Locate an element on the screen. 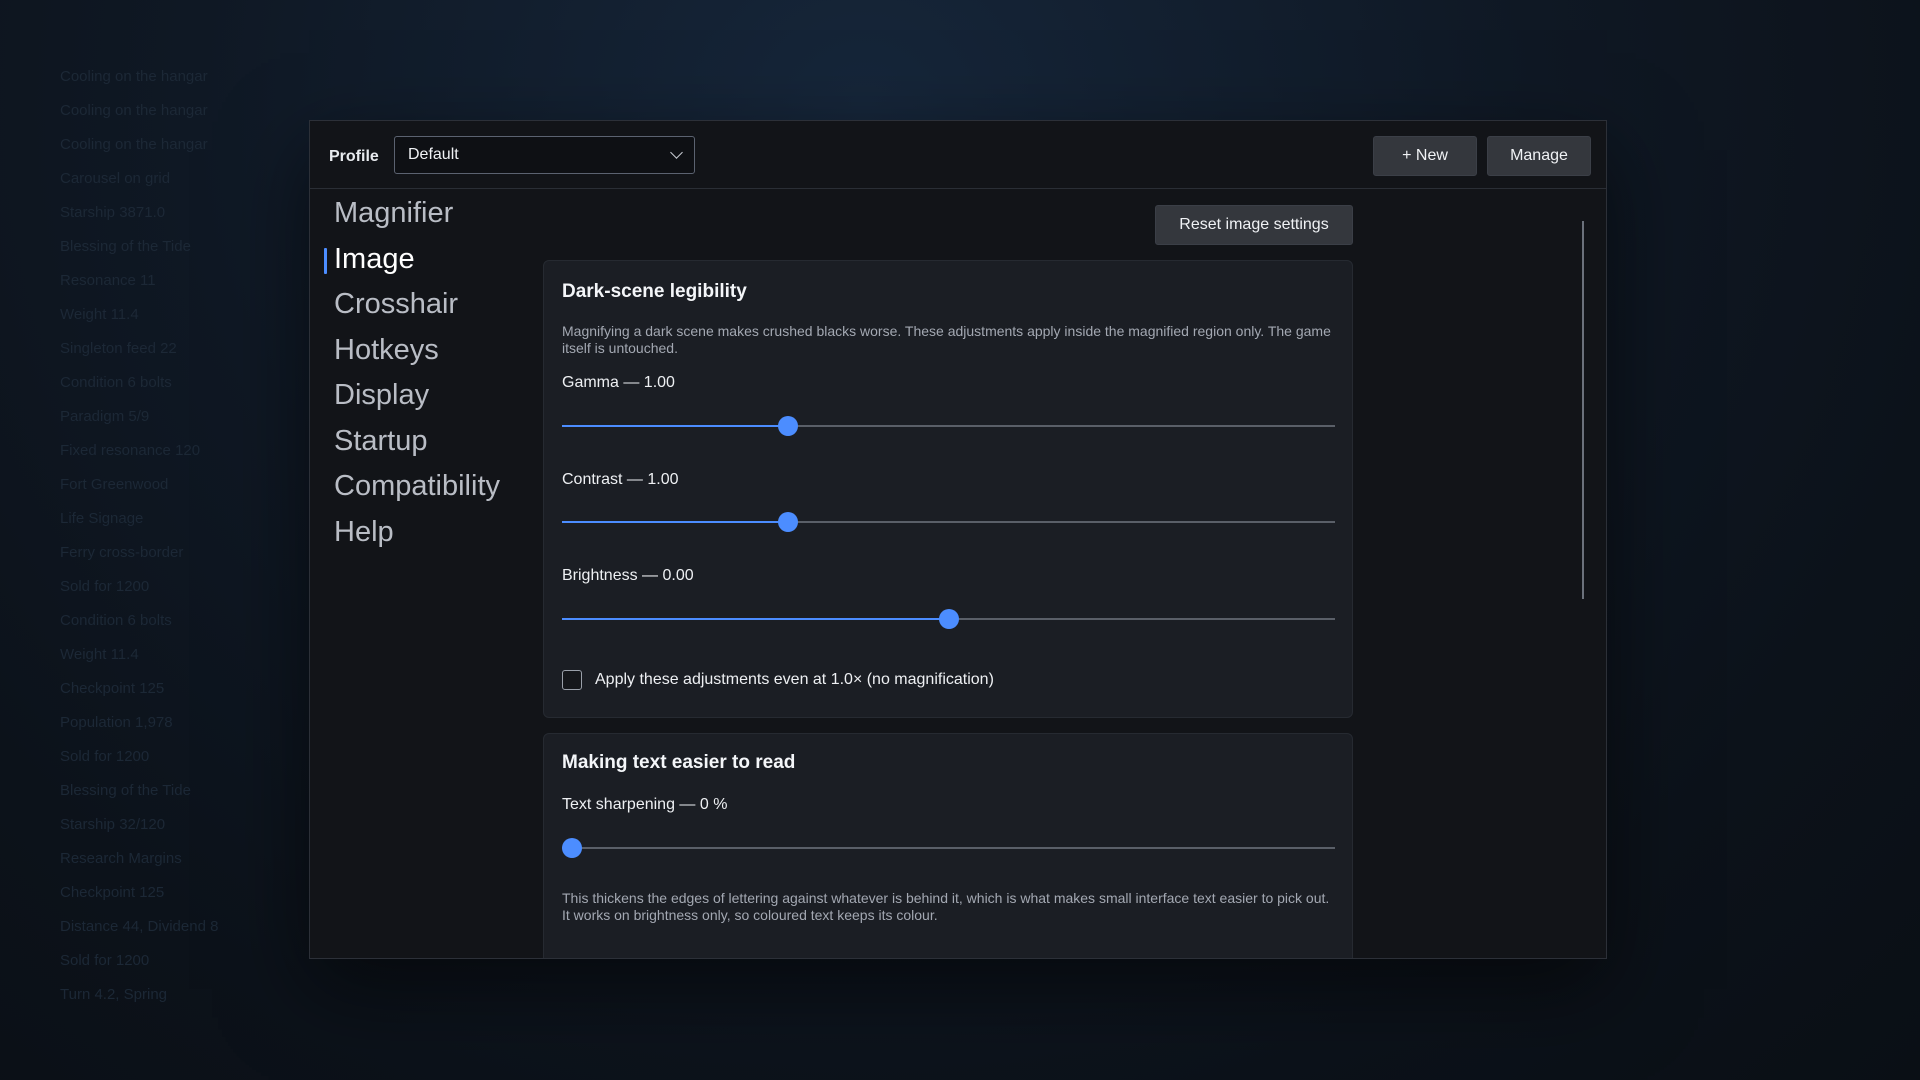 This screenshot has height=1080, width=1920. profile-dropdown: Default is located at coordinates (544, 155).